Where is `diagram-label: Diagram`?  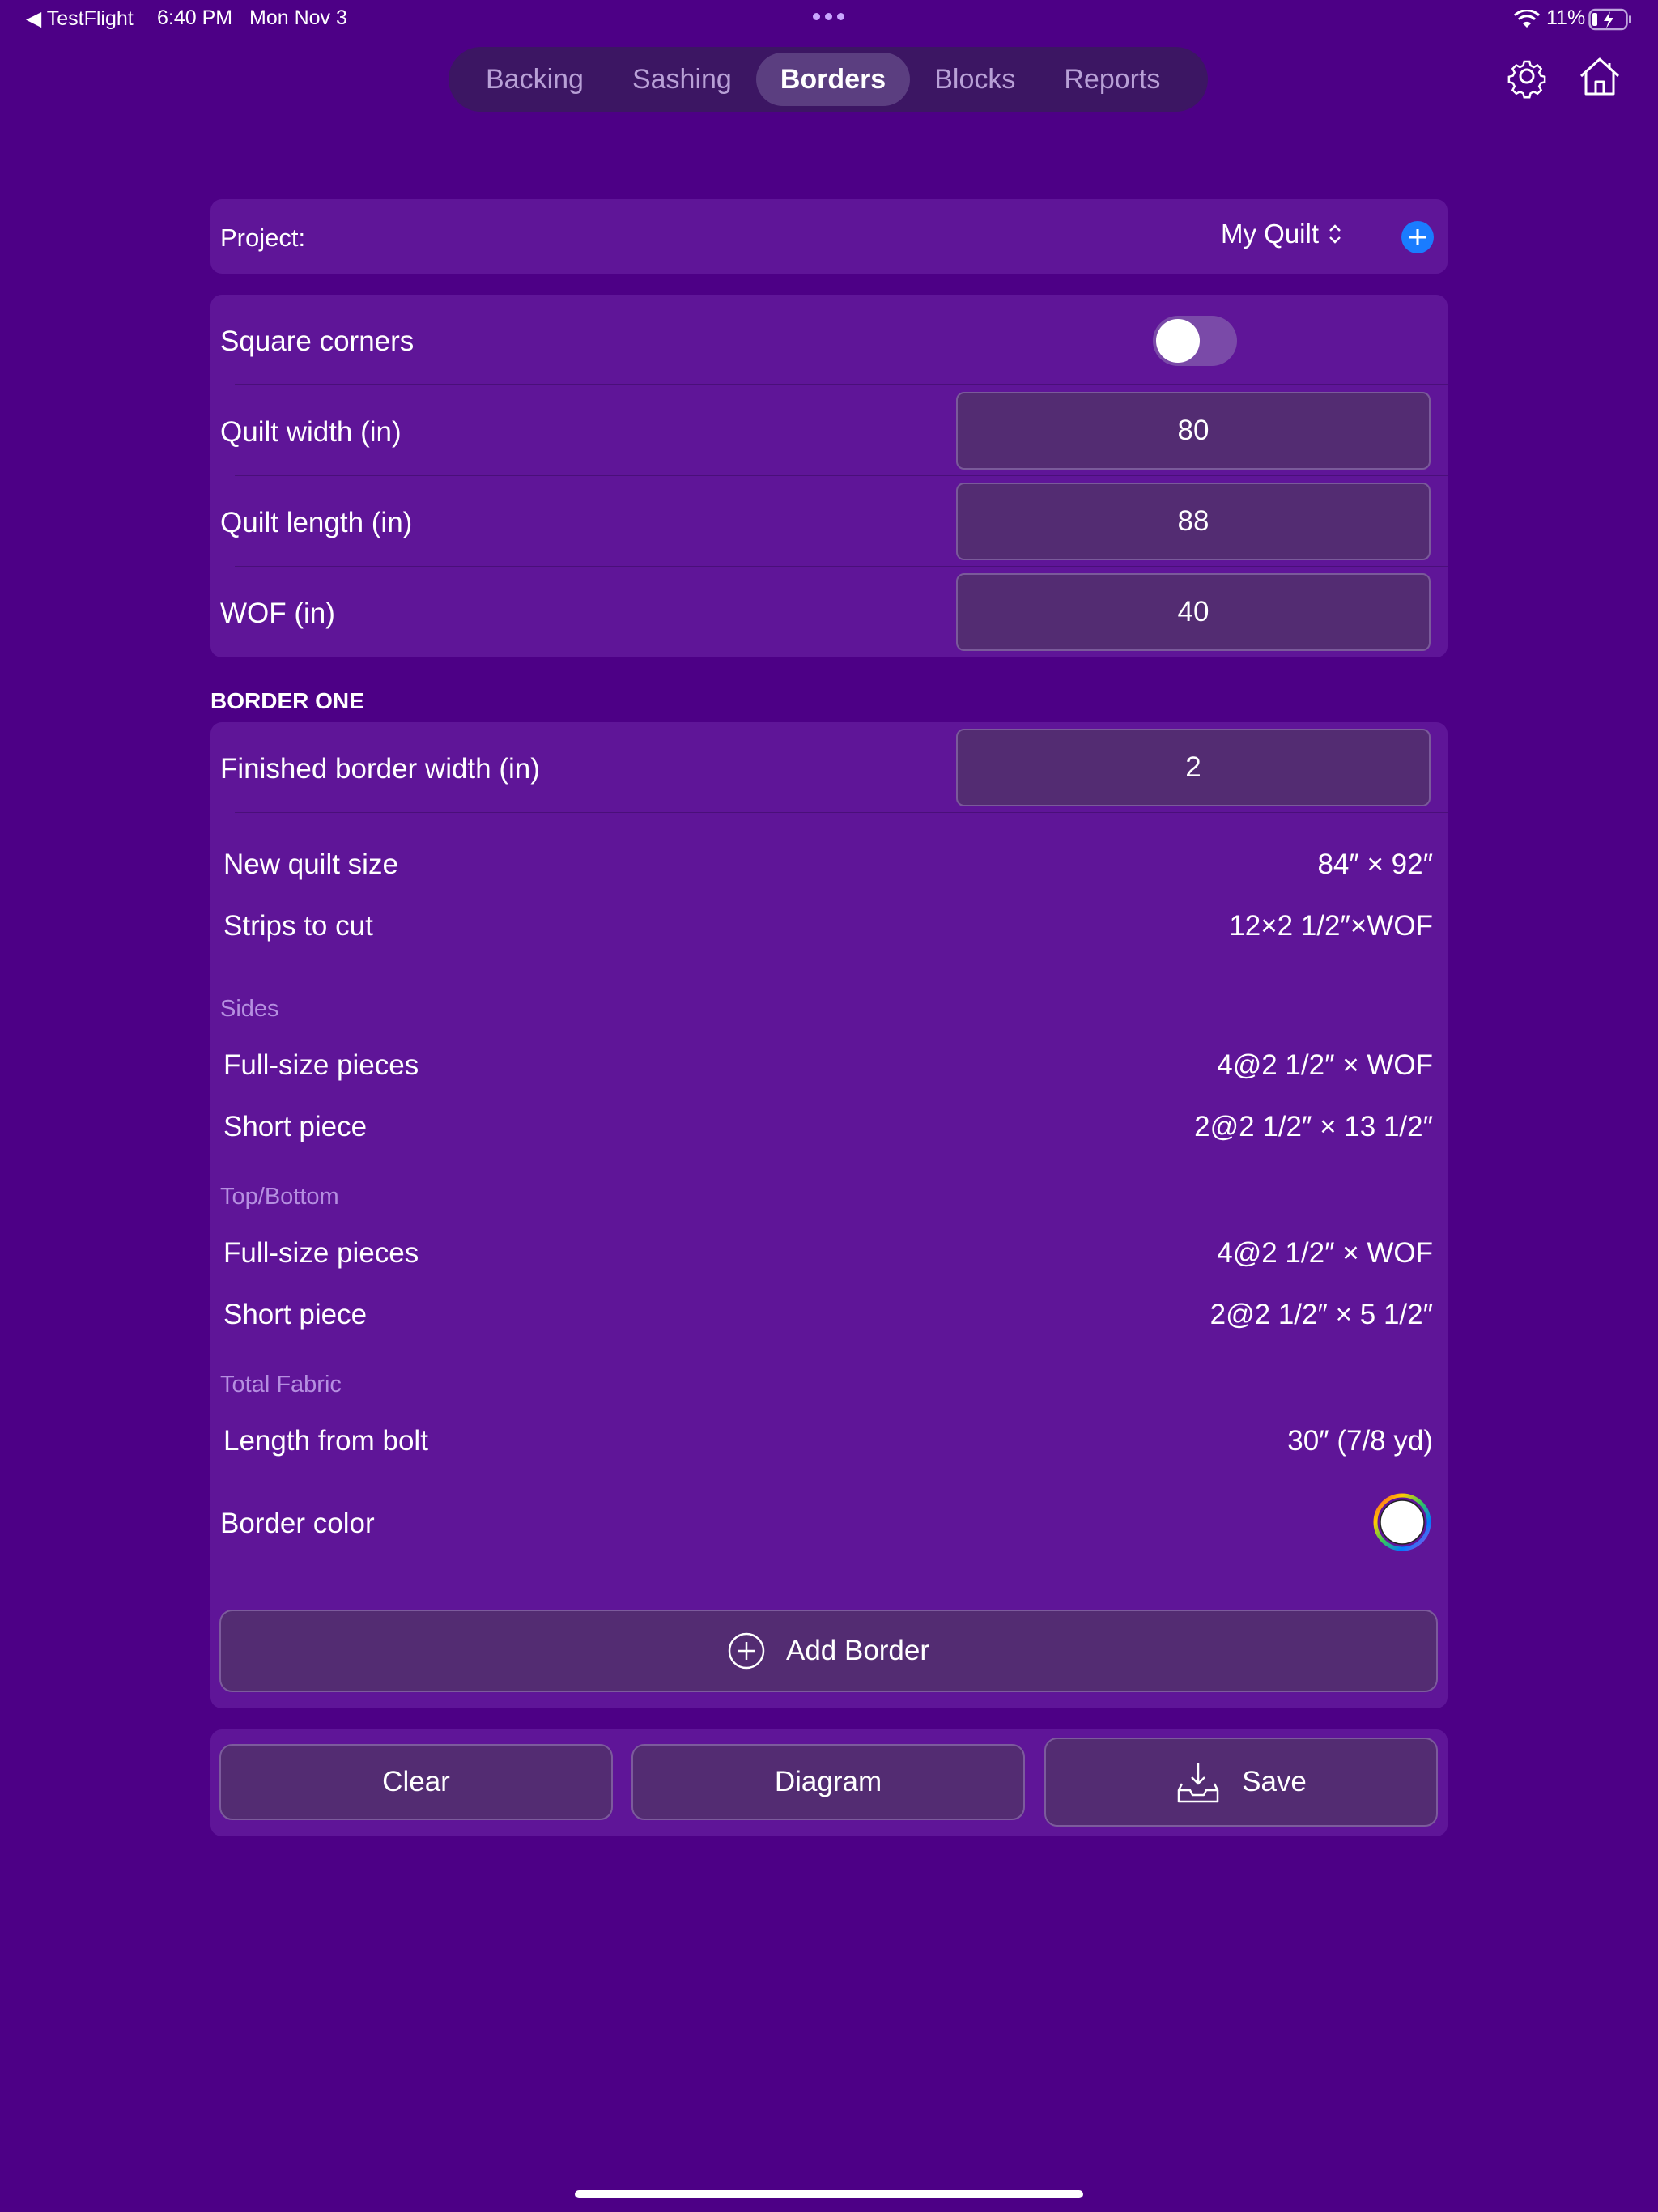
diagram-label: Diagram is located at coordinates (828, 1781).